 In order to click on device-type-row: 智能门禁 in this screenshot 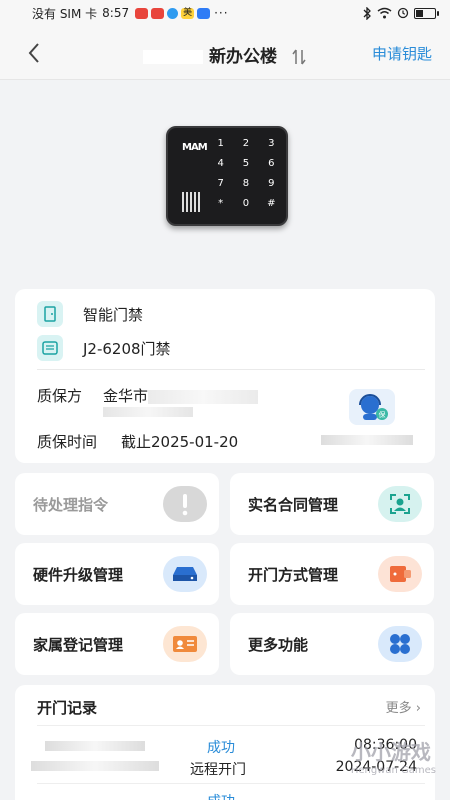, I will do `click(90, 314)`.